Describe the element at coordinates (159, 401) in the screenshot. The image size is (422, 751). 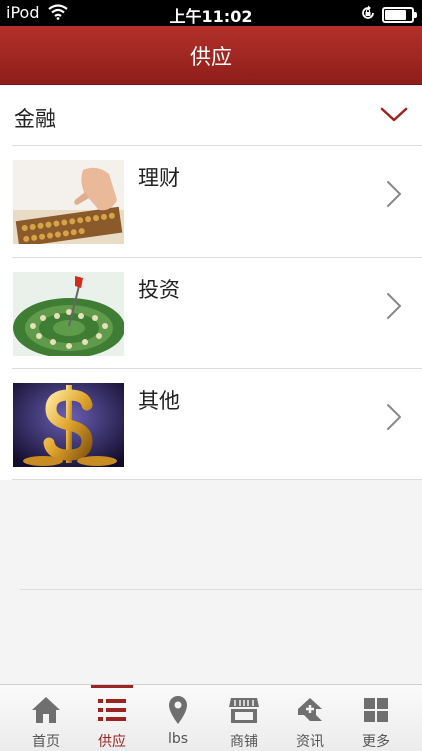
I see `list-item-label: 其他` at that location.